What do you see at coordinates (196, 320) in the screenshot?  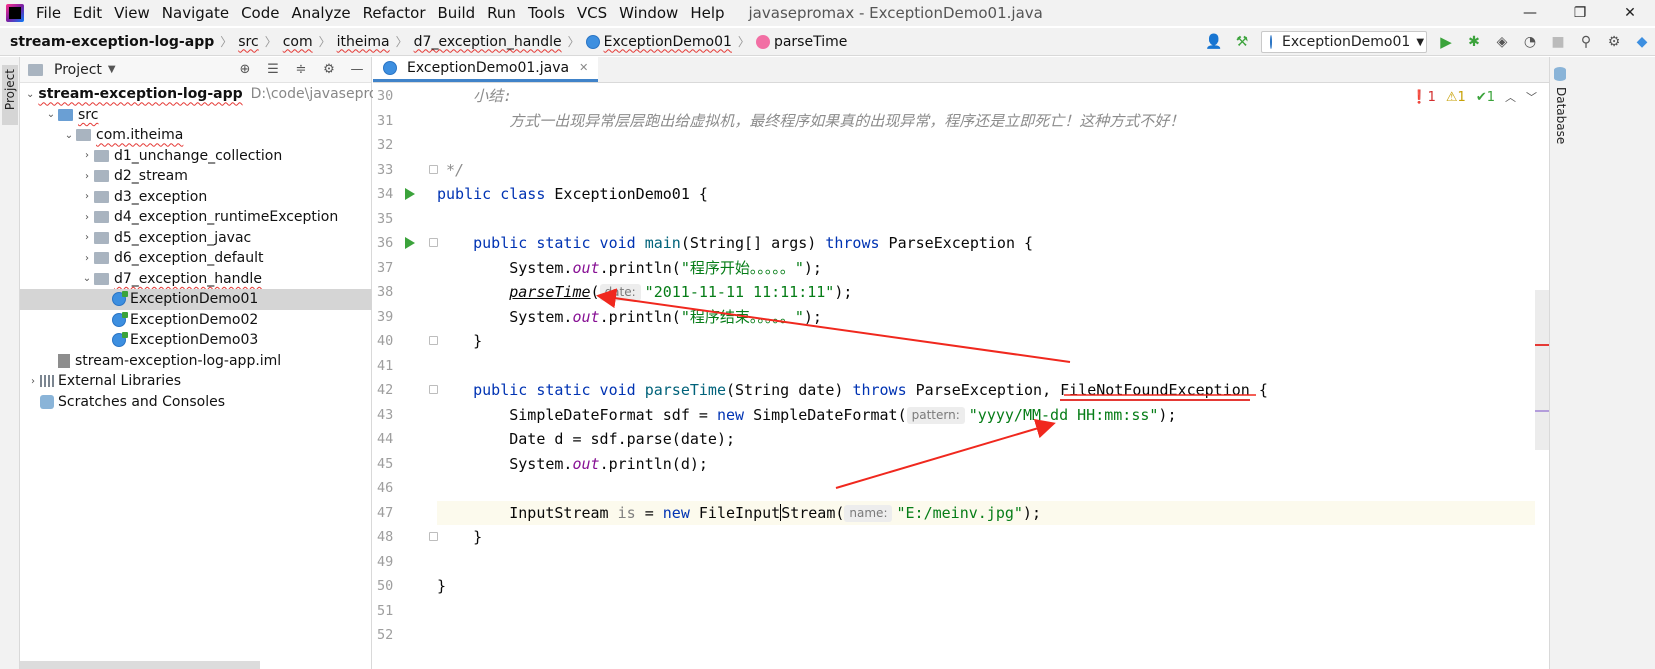 I see `tree-item: ExceptionDemo02` at bounding box center [196, 320].